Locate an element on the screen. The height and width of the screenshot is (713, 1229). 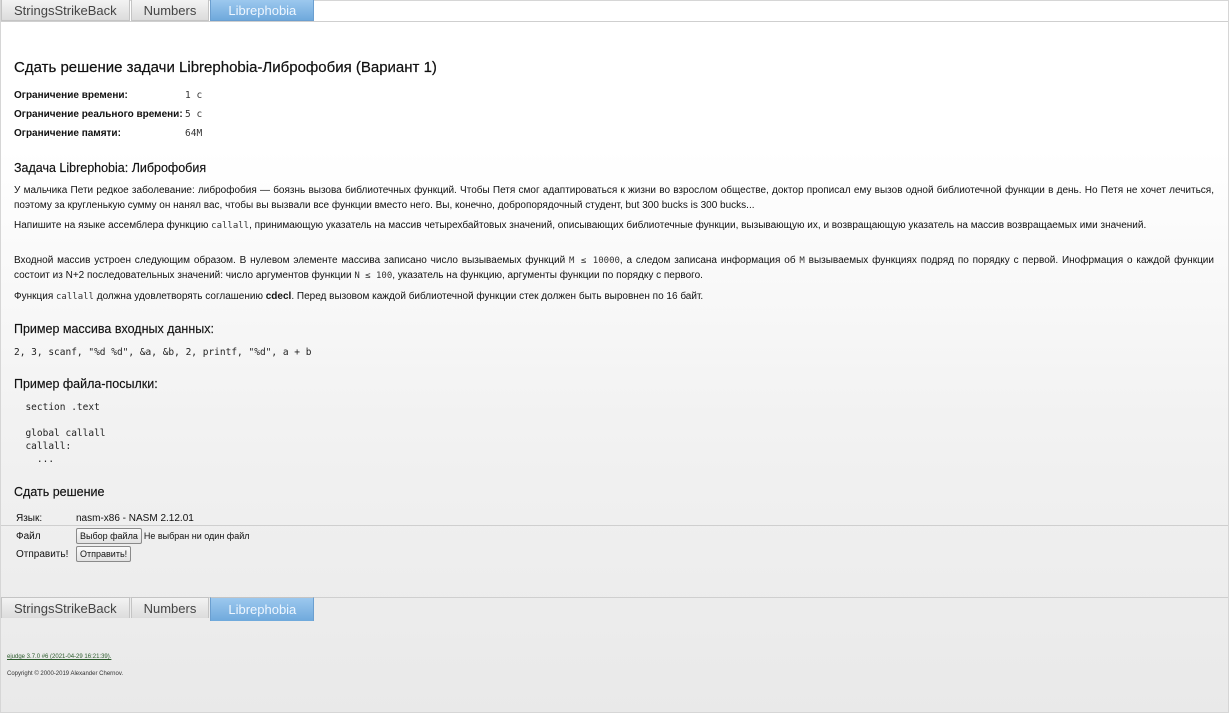
limit-value: 1 с is located at coordinates (194, 95).